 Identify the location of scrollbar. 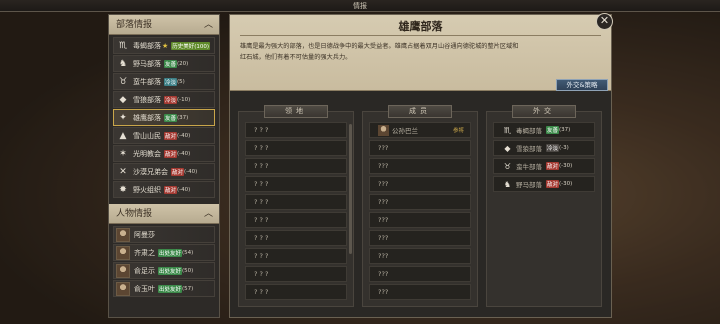
(350, 189).